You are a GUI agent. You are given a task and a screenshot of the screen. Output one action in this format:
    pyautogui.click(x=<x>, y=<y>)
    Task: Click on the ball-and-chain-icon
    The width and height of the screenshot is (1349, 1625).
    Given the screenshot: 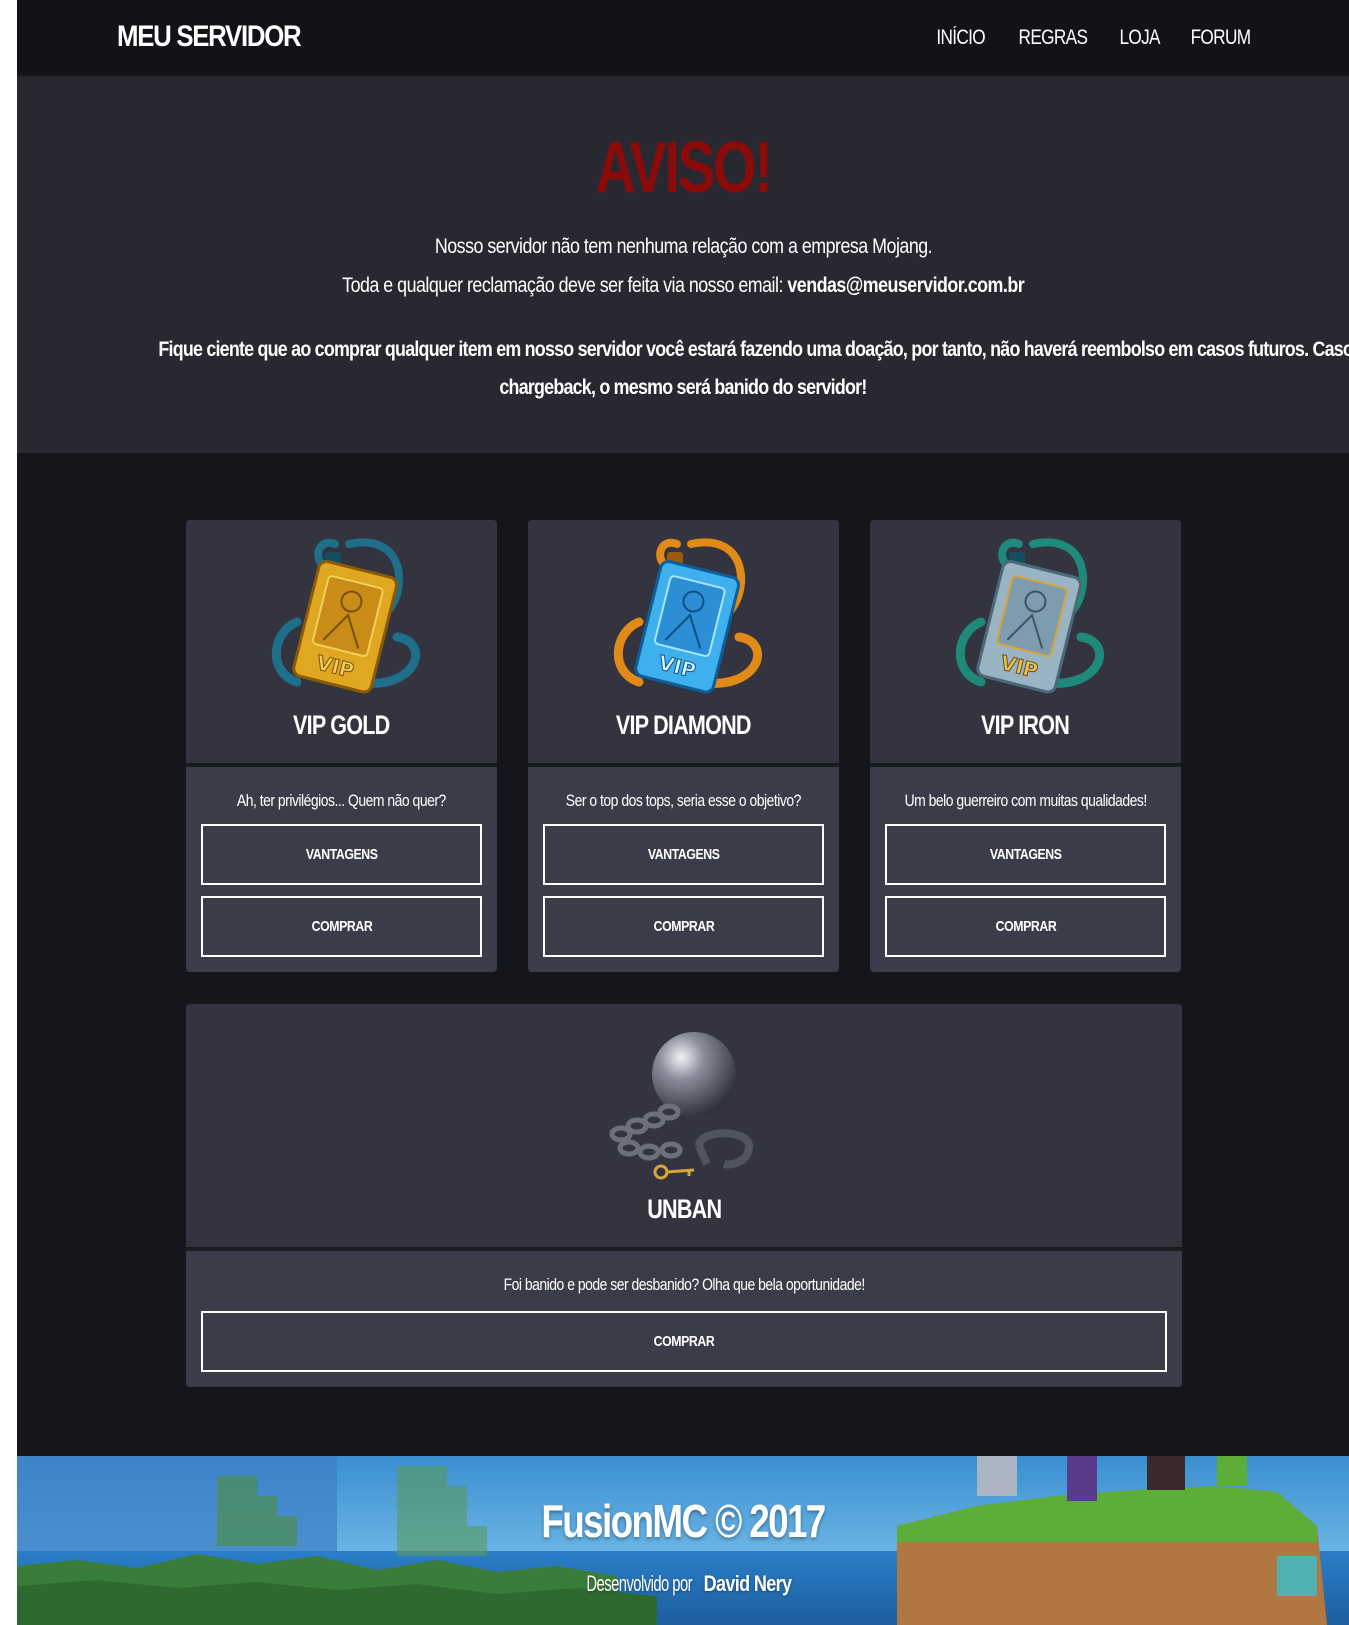 What is the action you would take?
    pyautogui.click(x=681, y=1106)
    